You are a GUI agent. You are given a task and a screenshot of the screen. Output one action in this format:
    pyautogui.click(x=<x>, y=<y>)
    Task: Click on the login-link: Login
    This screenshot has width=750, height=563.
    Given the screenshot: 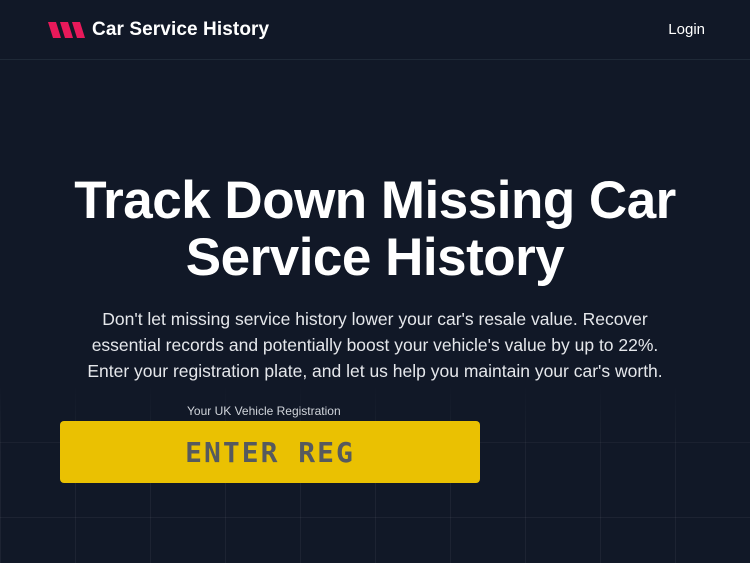 What is the action you would take?
    pyautogui.click(x=686, y=29)
    